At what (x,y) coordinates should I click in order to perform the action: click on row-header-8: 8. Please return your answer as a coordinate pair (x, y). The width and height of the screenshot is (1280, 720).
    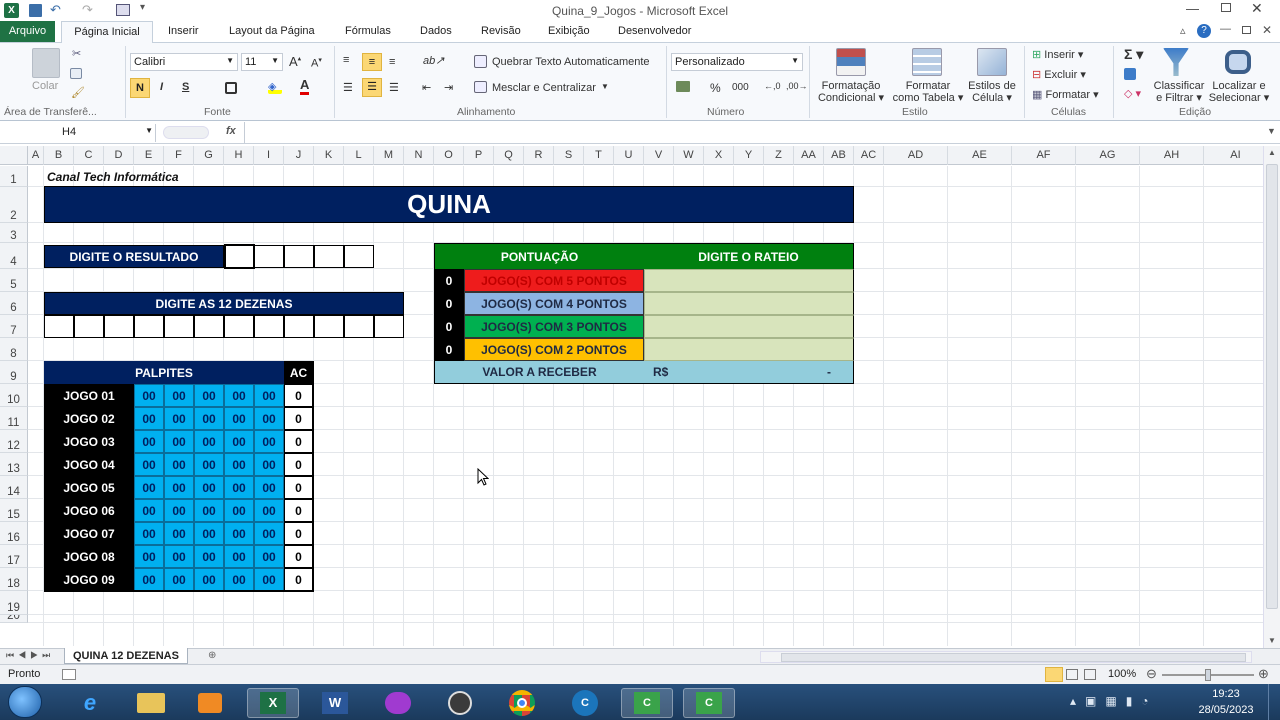
    Looking at the image, I should click on (14, 349).